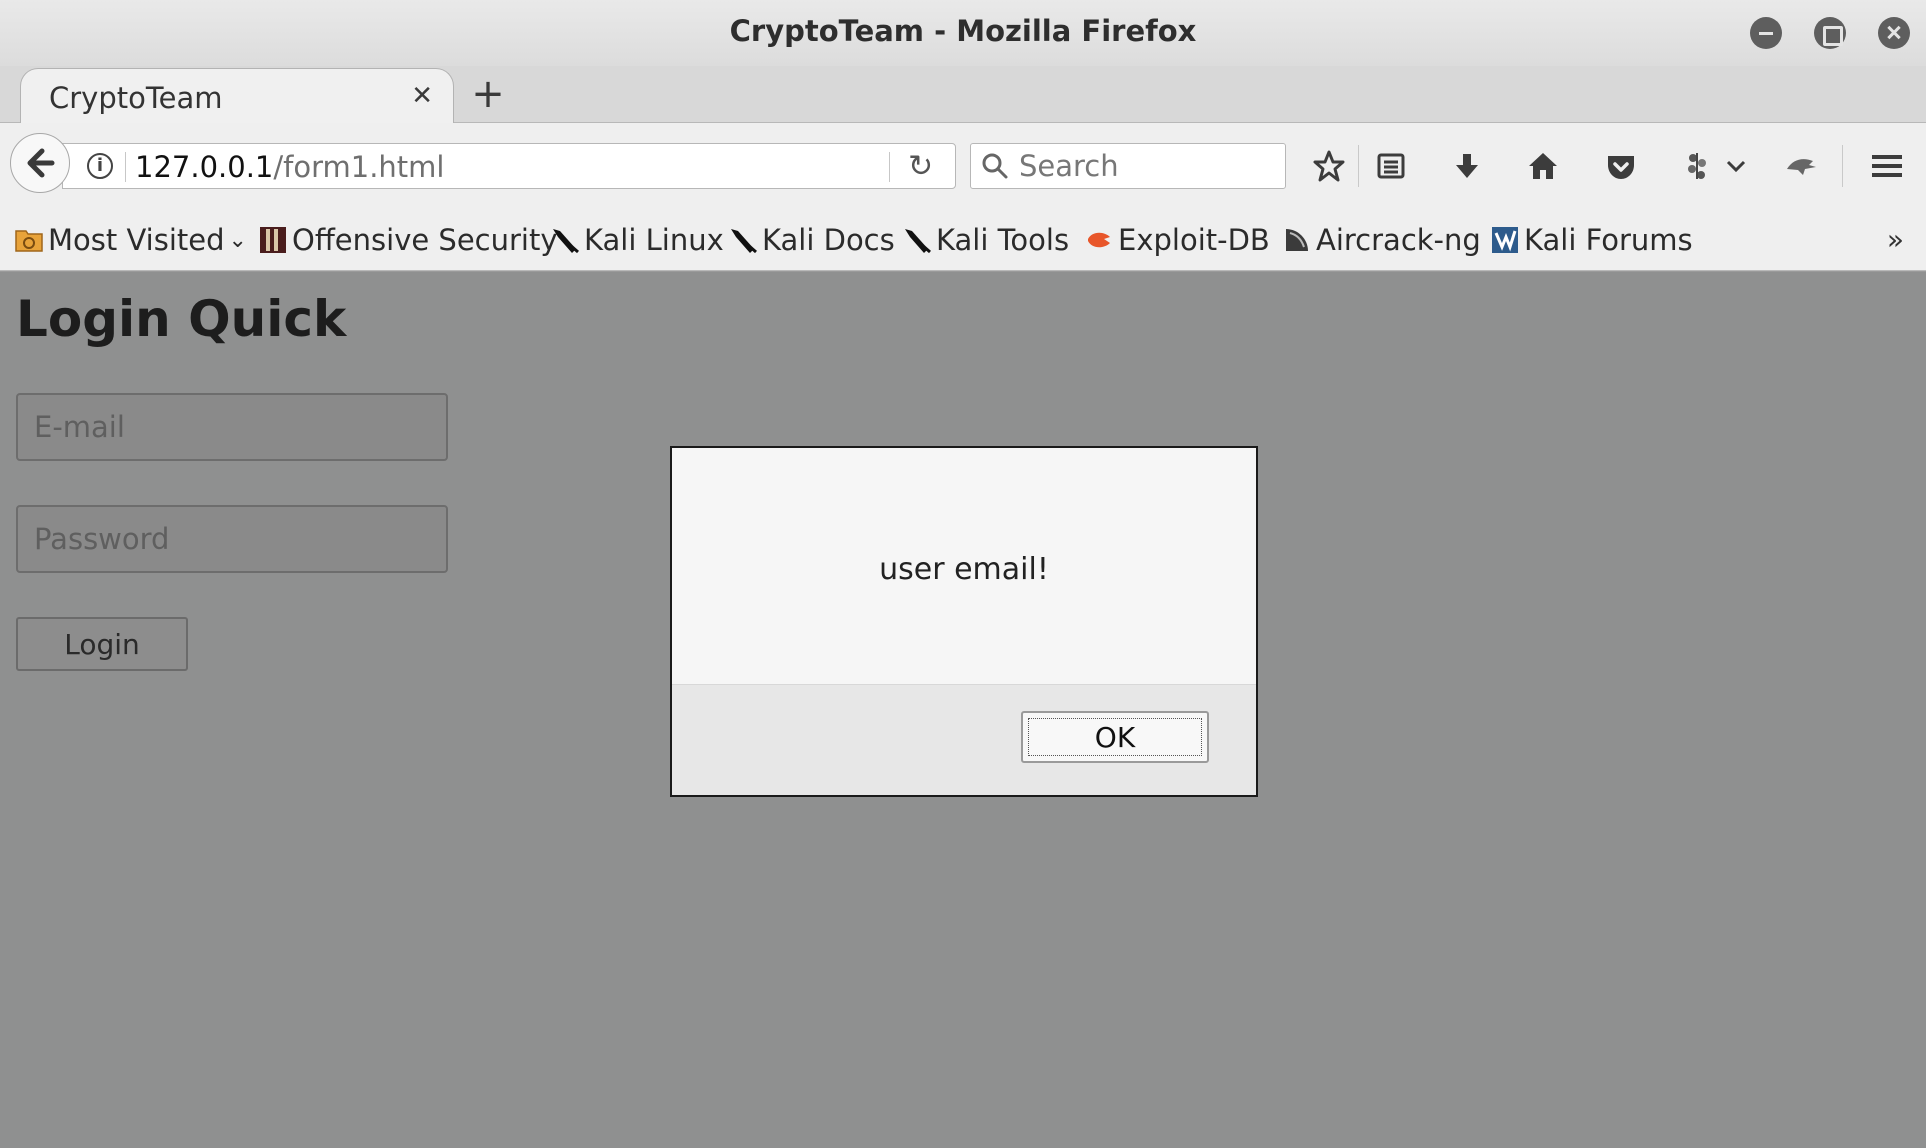 This screenshot has width=1926, height=1148. I want to click on bookmark-star-icon, so click(1329, 166).